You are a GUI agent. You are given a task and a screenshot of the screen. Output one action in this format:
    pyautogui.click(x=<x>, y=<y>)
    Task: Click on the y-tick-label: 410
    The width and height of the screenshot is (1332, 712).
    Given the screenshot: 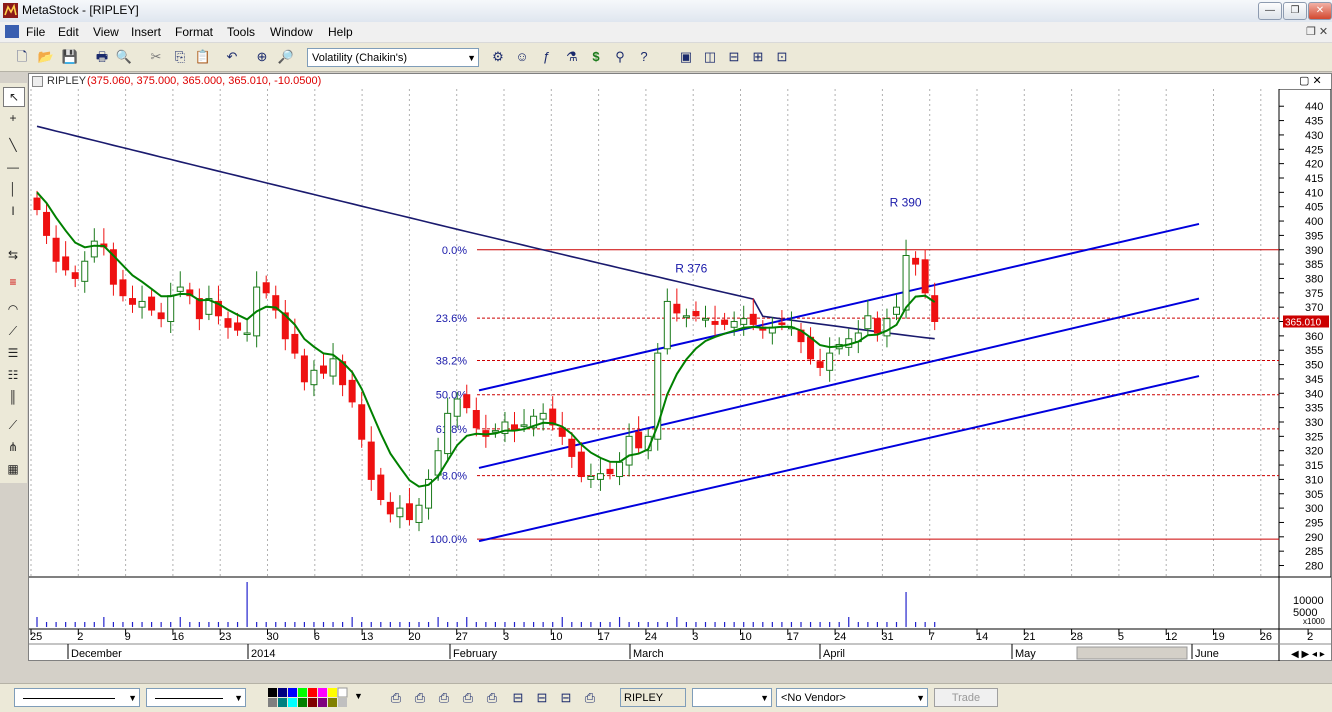 What is the action you would take?
    pyautogui.click(x=1314, y=193)
    